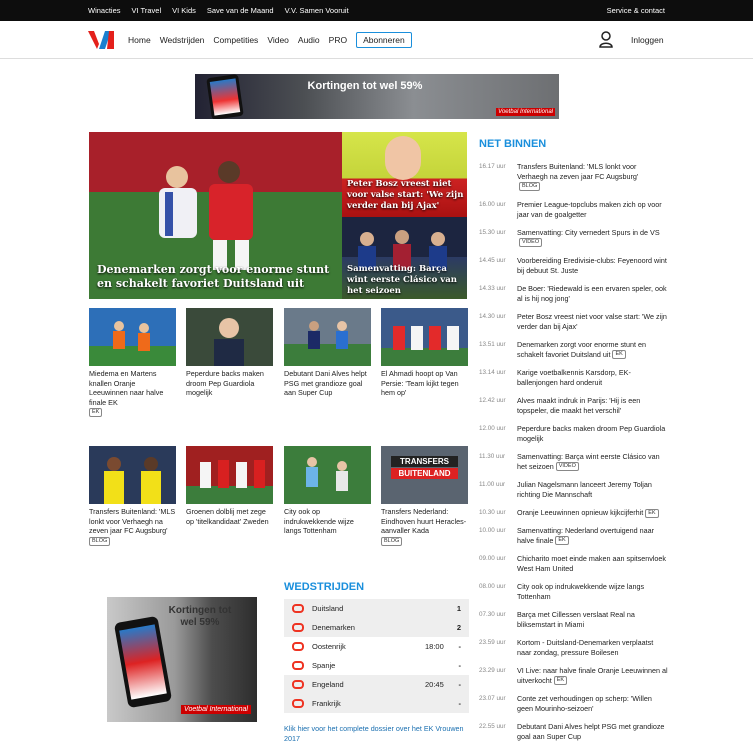  What do you see at coordinates (647, 40) in the screenshot?
I see `login-link: Inloggen` at bounding box center [647, 40].